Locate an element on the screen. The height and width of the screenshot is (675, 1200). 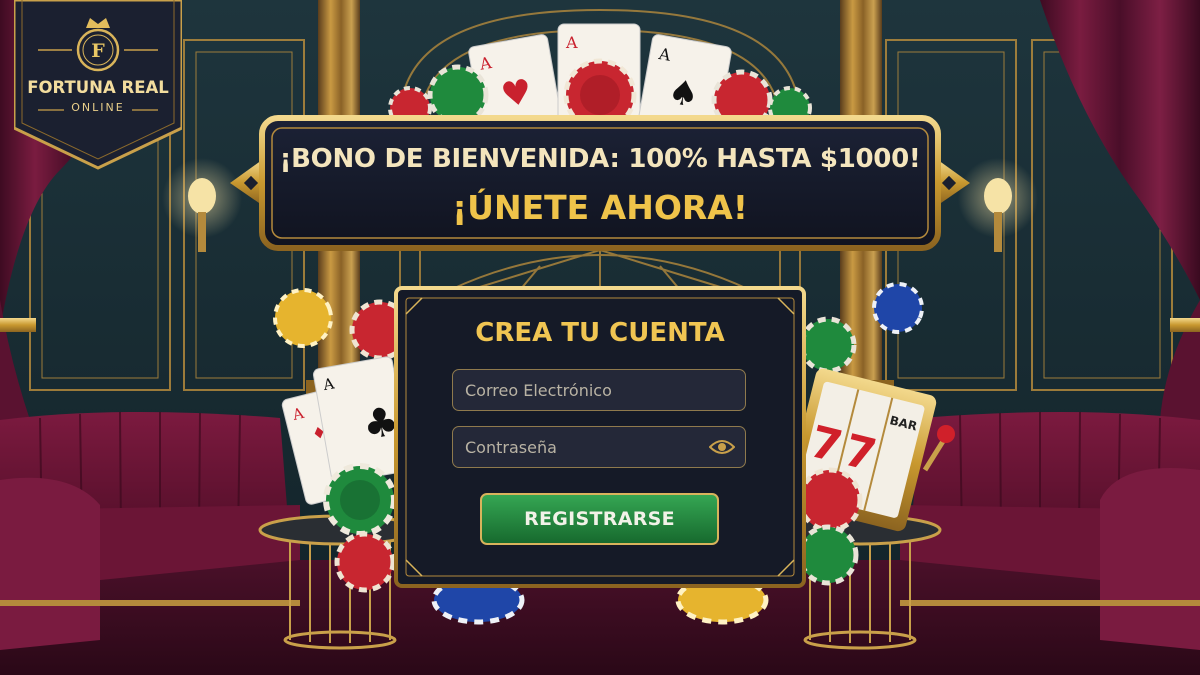
signup-title: CREA TU CUENTA is located at coordinates (600, 333).